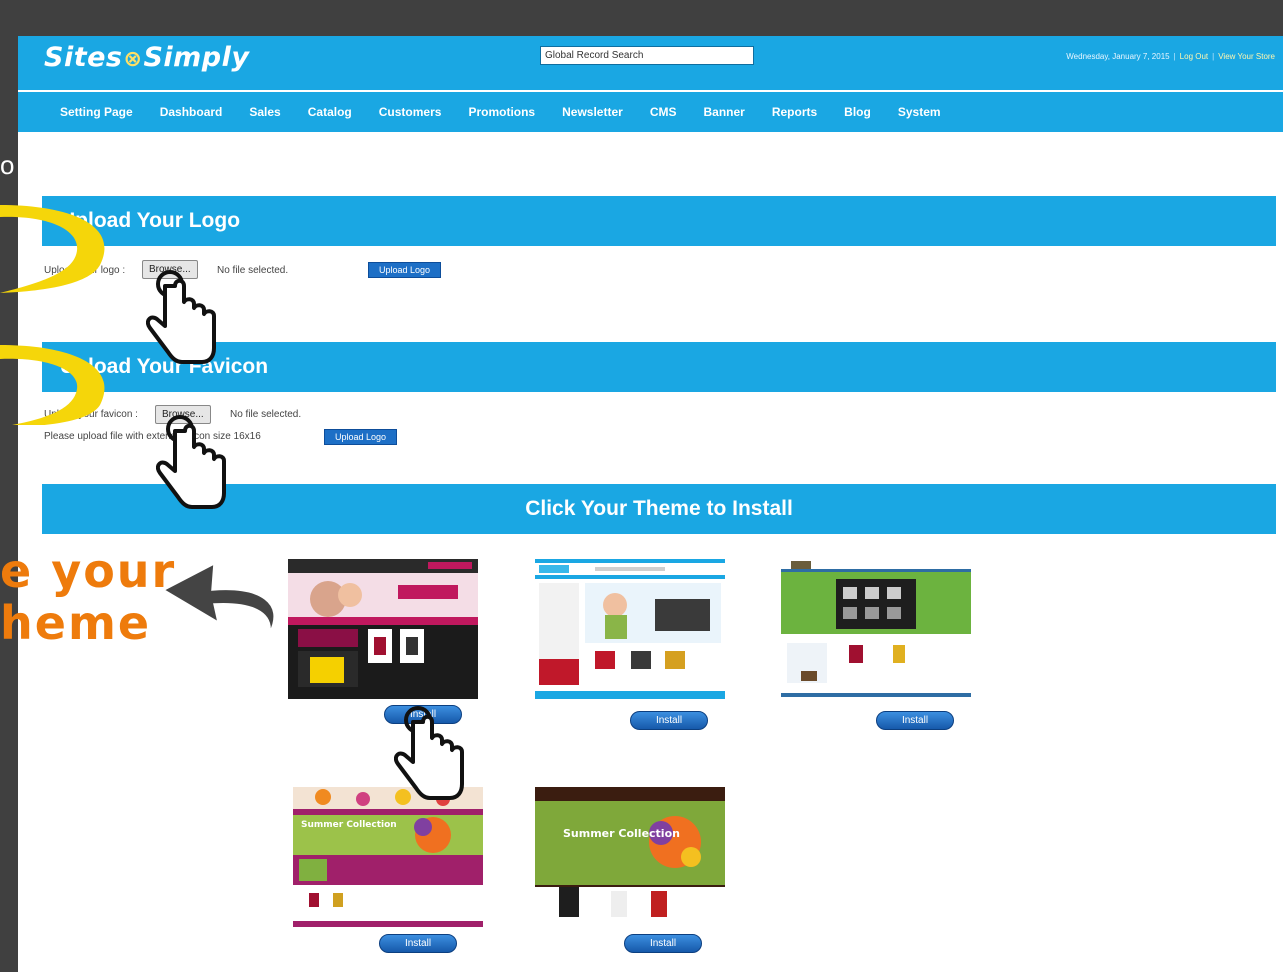 This screenshot has height=972, width=1283. Describe the element at coordinates (266, 414) in the screenshot. I see `favicon-file-status: No file selected.` at that location.